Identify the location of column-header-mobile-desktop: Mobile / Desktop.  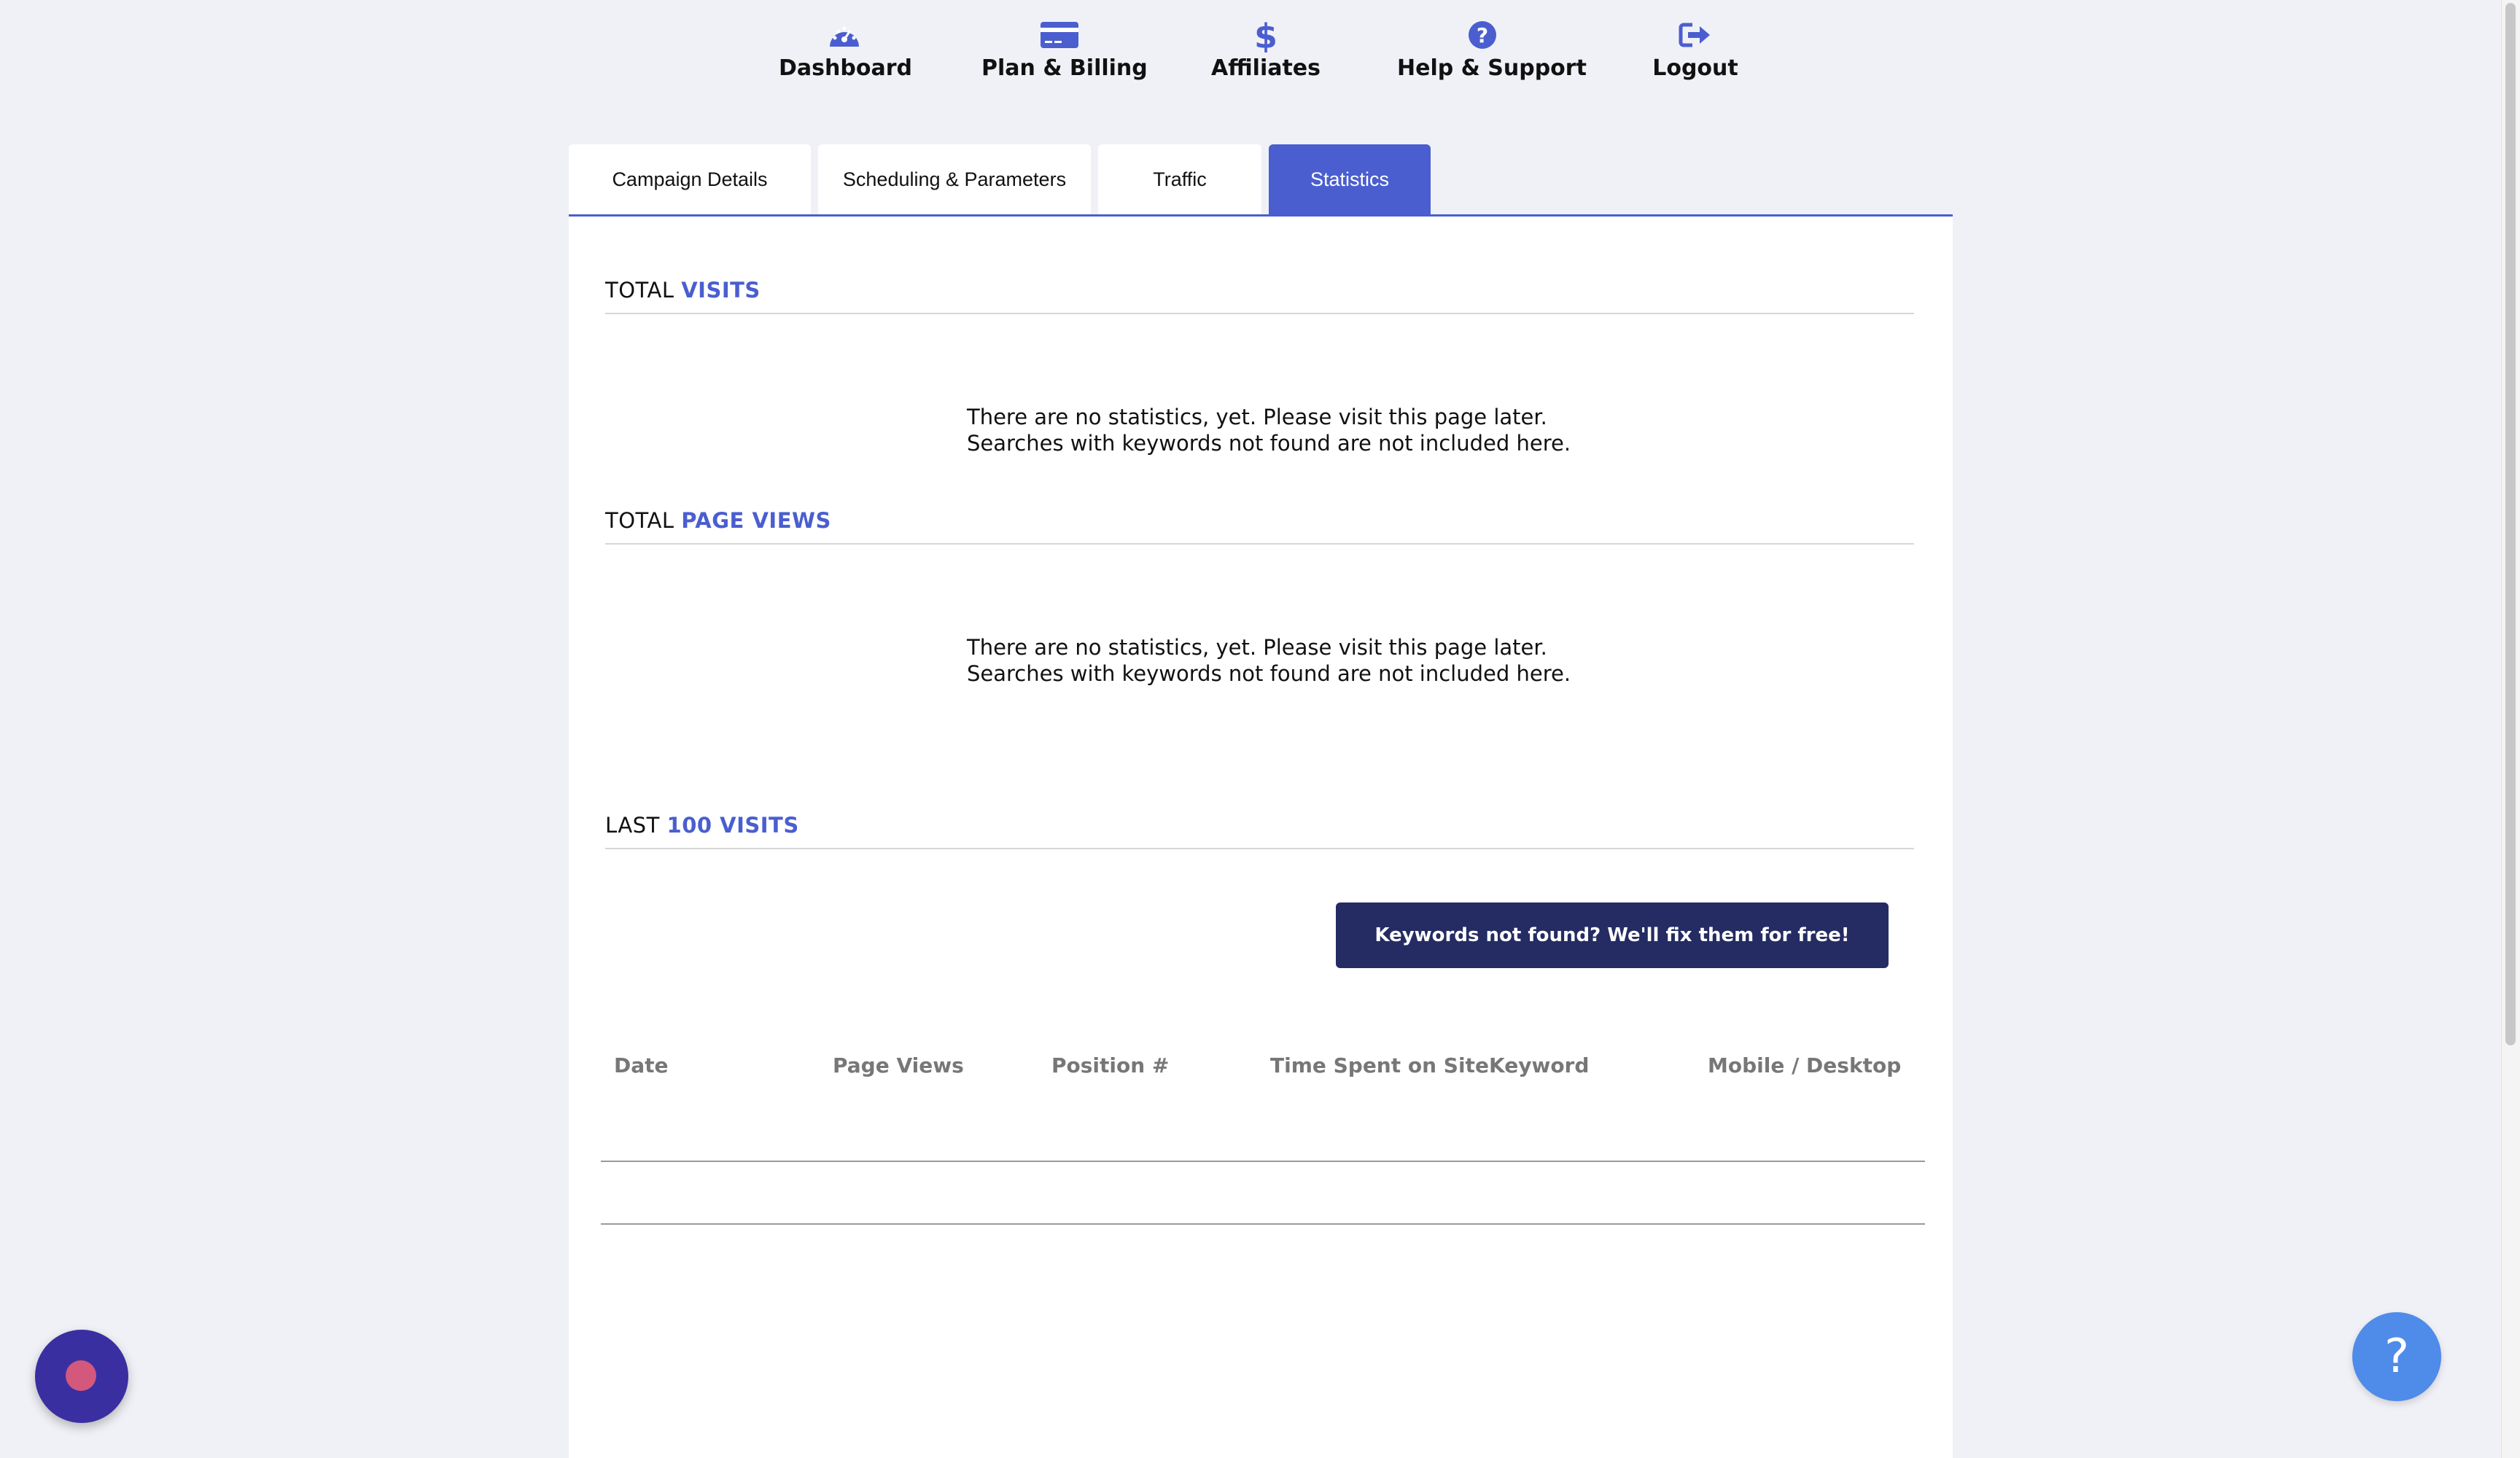
(1804, 1065).